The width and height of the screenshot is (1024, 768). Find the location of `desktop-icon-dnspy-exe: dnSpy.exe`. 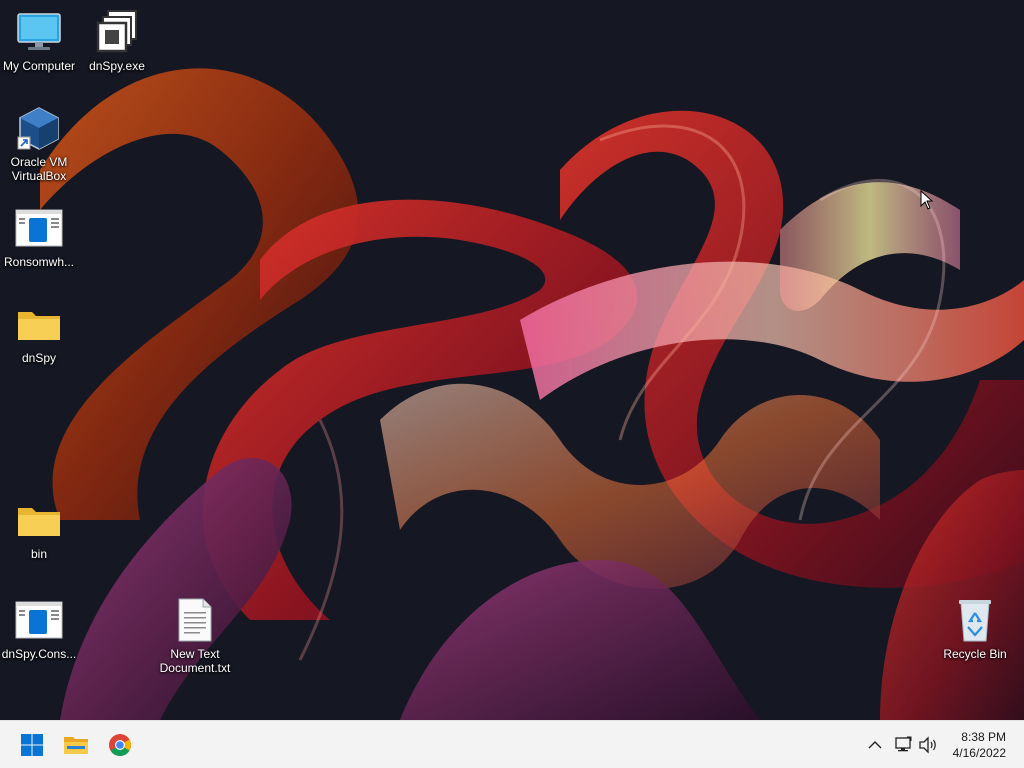

desktop-icon-dnspy-exe: dnSpy.exe is located at coordinates (117, 40).